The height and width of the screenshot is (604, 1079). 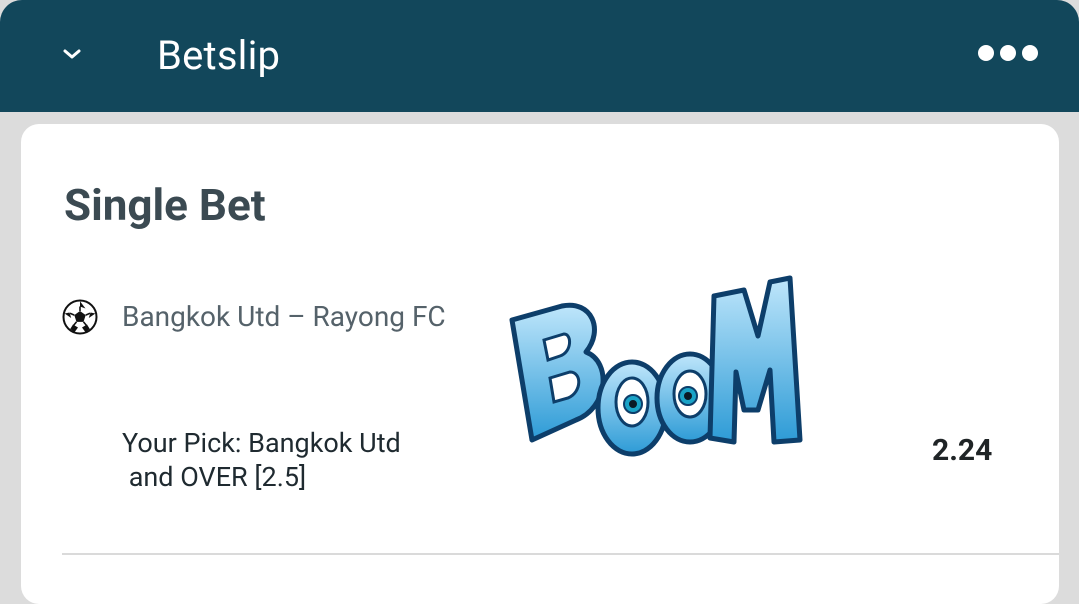 What do you see at coordinates (217, 477) in the screenshot?
I see `pick-line-2: and OVER [2.5]` at bounding box center [217, 477].